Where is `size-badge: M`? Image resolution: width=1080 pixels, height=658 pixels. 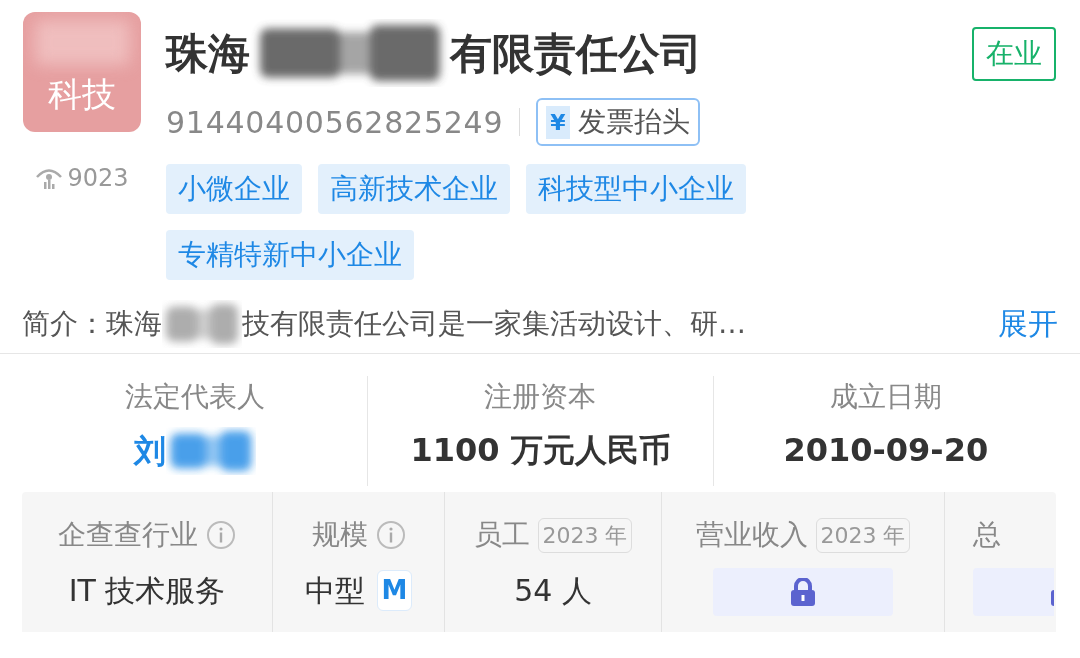
size-badge: M is located at coordinates (394, 590).